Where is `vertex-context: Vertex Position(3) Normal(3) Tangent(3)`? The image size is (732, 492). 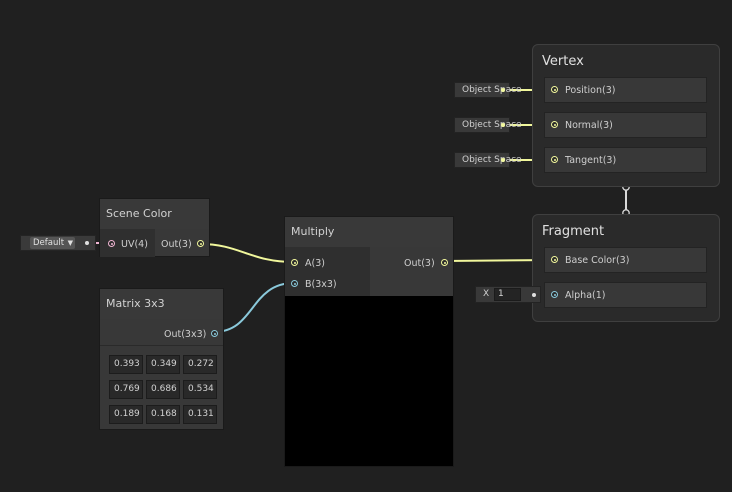
vertex-context: Vertex Position(3) Normal(3) Tangent(3) is located at coordinates (626, 115).